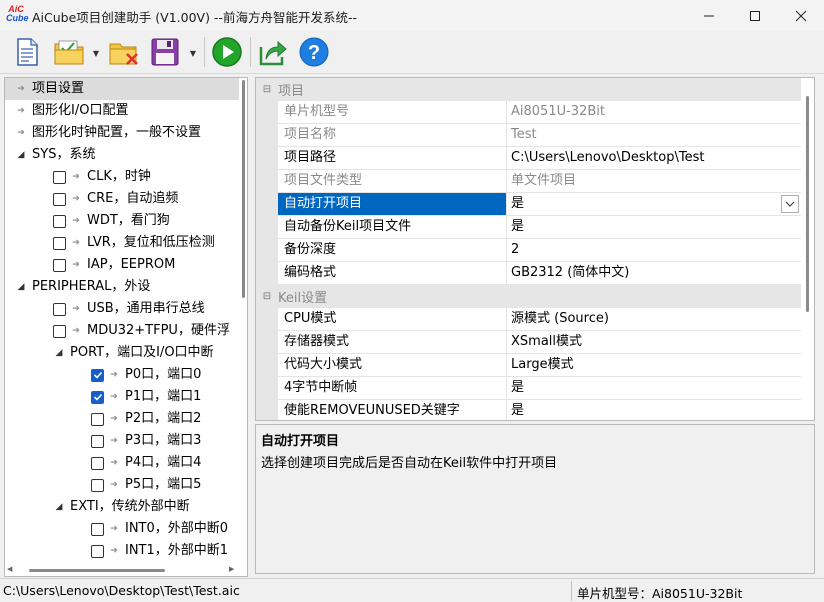 The image size is (824, 602). I want to click on minimize-button, so click(709, 15).